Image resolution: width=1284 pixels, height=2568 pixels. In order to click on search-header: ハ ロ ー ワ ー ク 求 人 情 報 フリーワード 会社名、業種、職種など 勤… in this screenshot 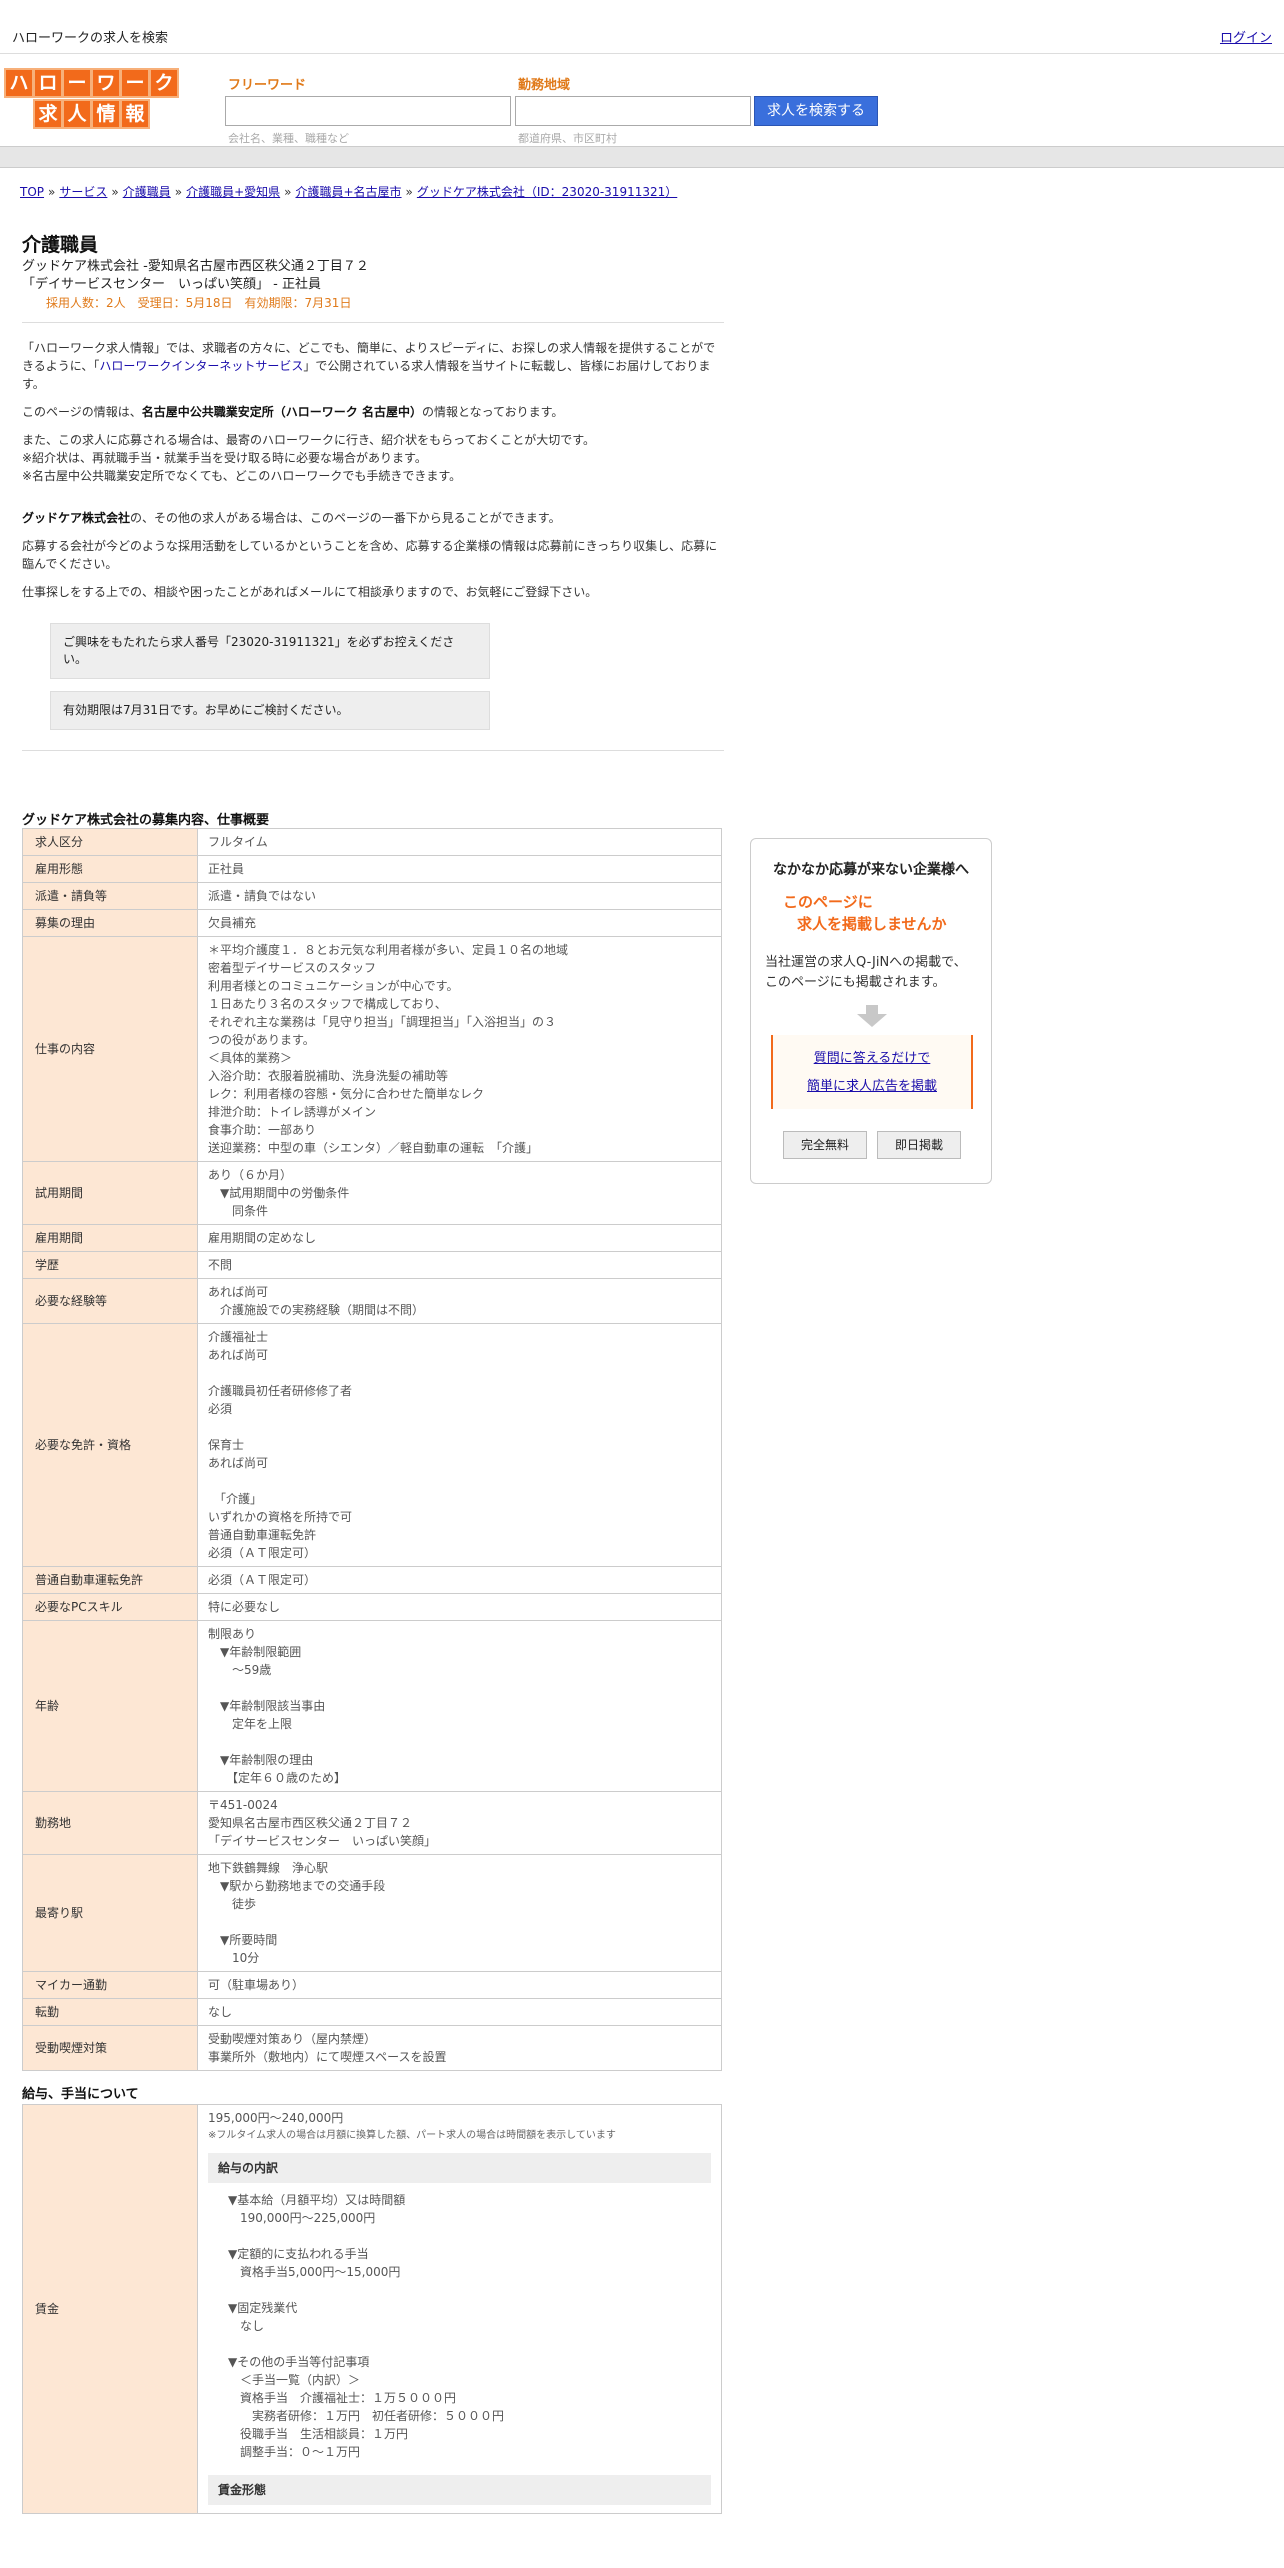, I will do `click(642, 100)`.